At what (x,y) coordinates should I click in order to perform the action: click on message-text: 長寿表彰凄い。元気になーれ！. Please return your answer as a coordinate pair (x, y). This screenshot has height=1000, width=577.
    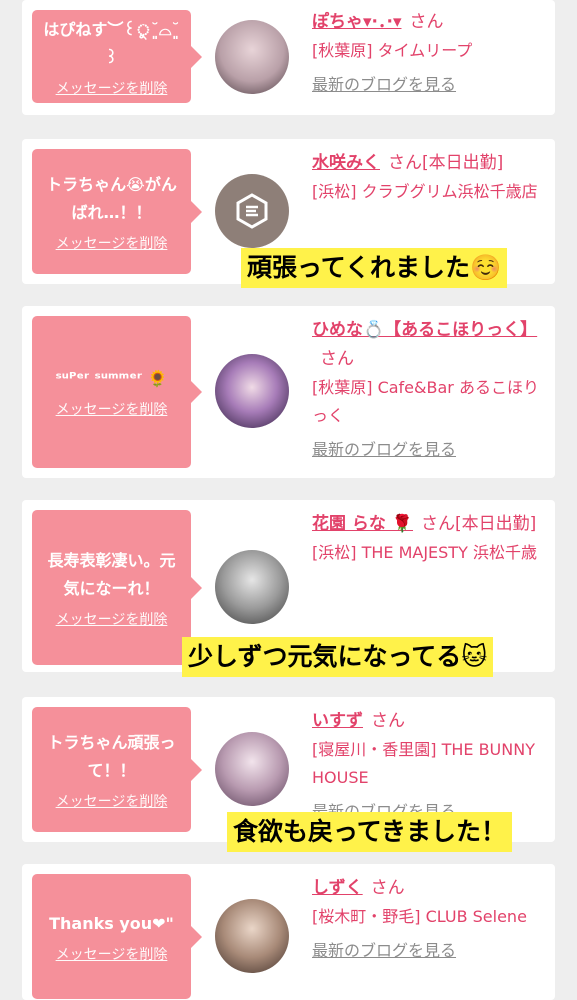
    Looking at the image, I should click on (111, 574).